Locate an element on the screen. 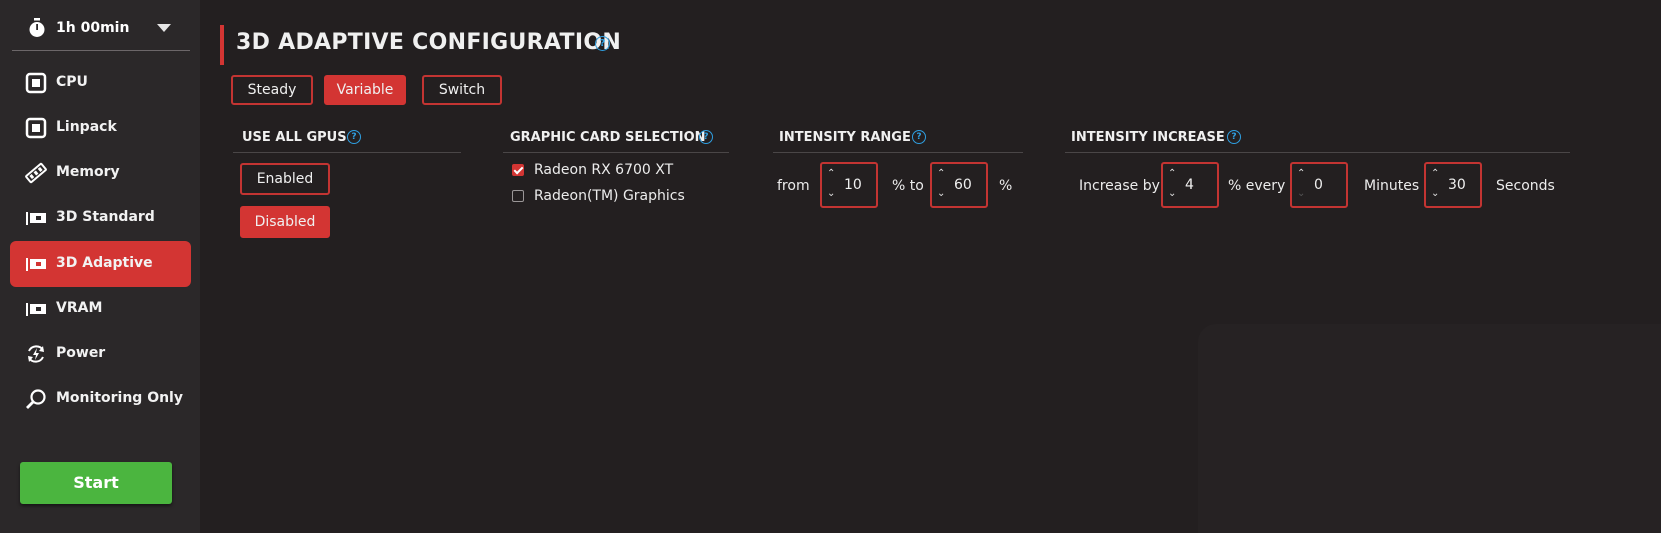 This screenshot has width=1661, height=533. card-option-radeon-tm-graphics: Radeon(TM) Graphics is located at coordinates (598, 196).